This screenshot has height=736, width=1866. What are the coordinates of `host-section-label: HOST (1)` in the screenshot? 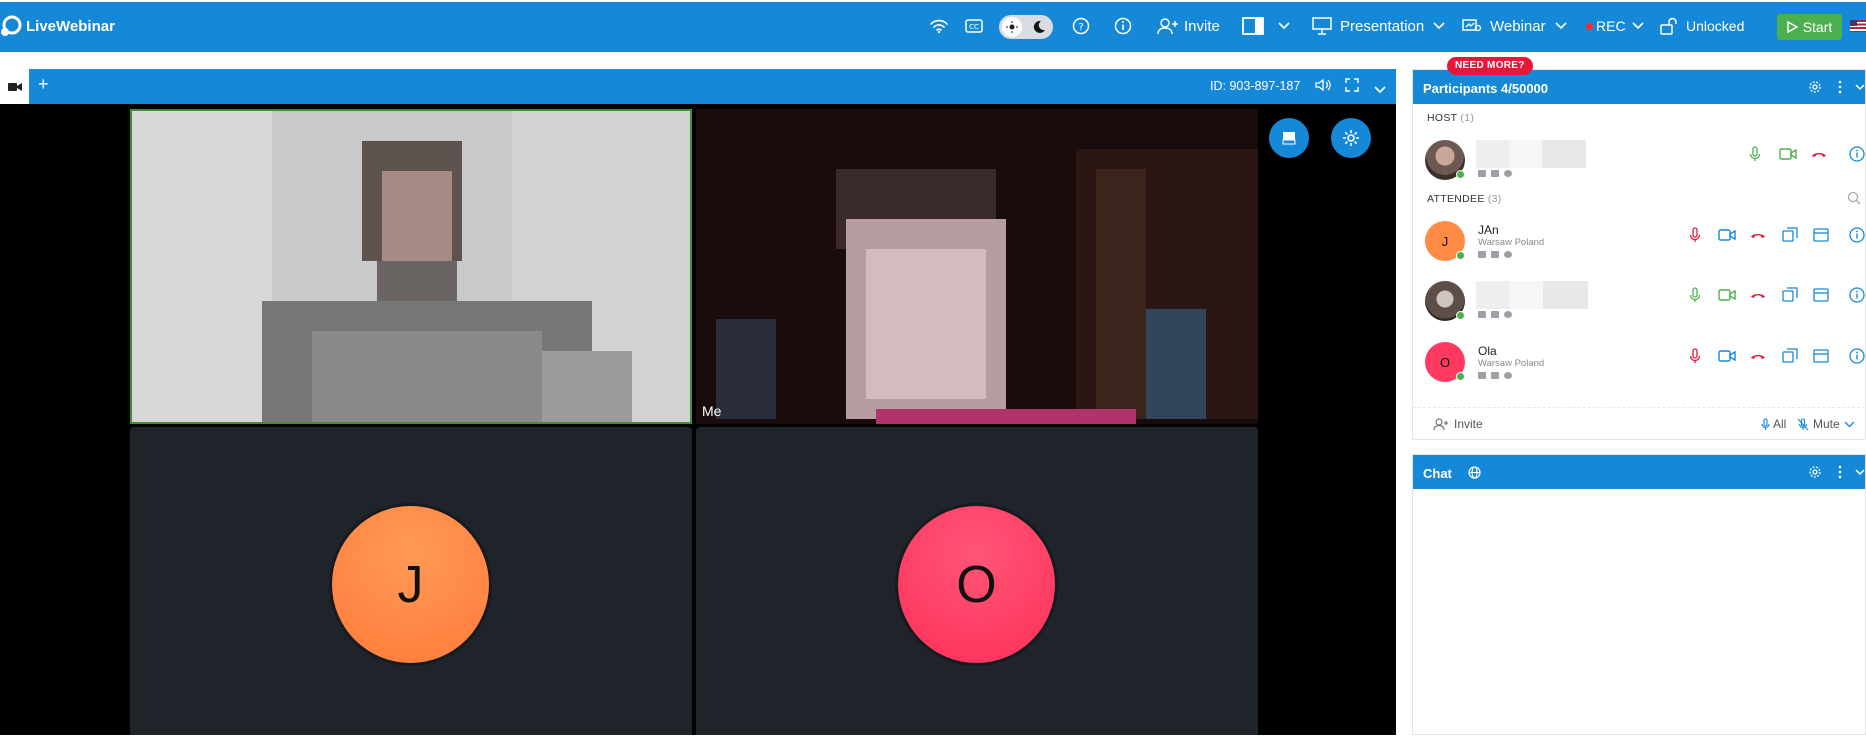 It's located at (1450, 118).